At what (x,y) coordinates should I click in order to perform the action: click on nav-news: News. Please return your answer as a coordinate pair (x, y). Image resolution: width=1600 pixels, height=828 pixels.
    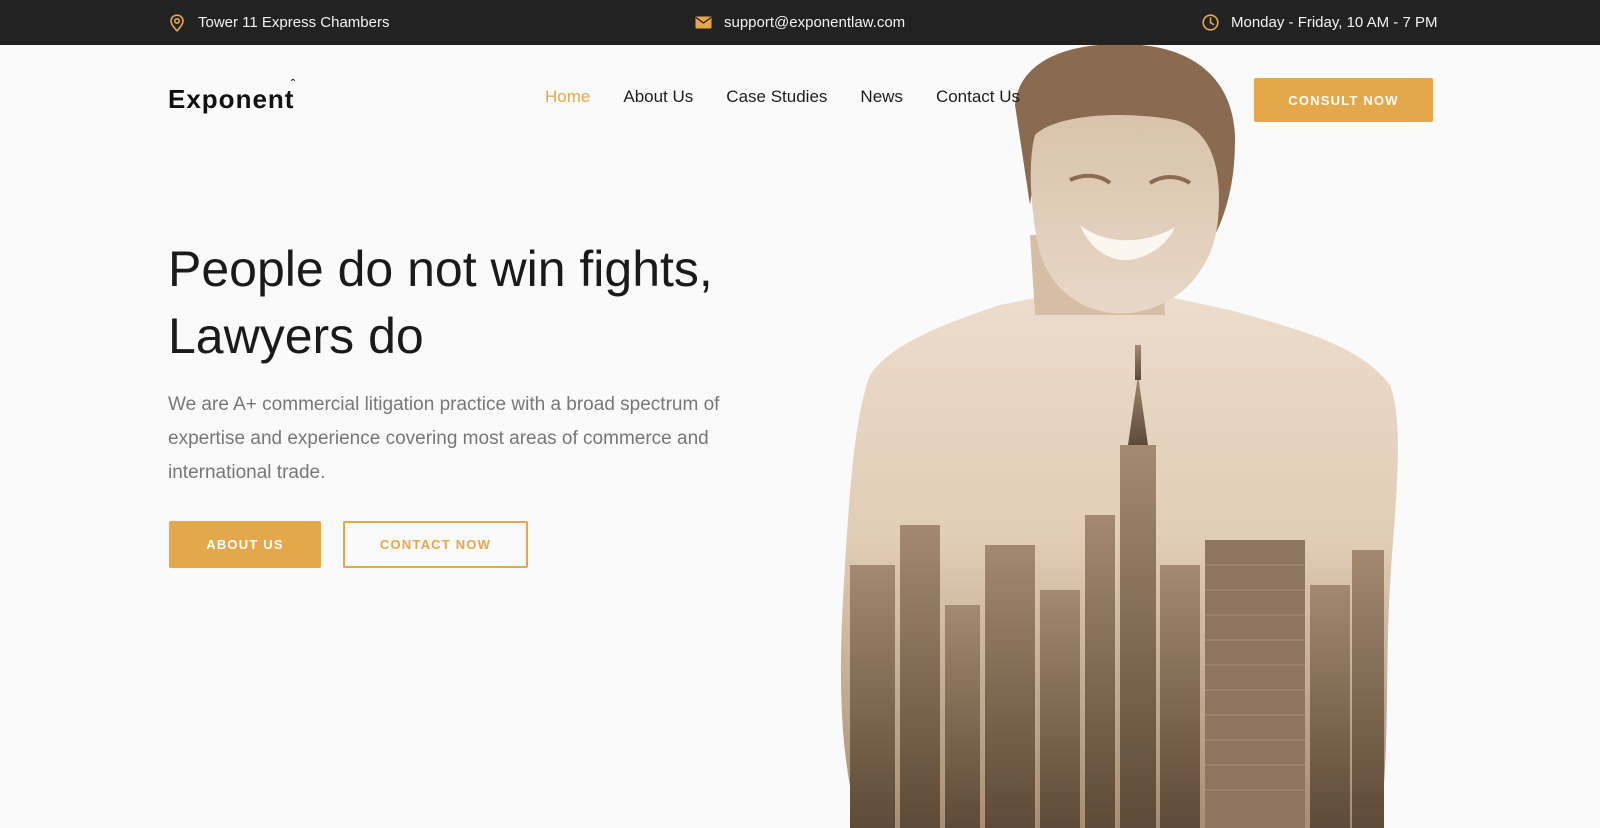
    Looking at the image, I should click on (881, 97).